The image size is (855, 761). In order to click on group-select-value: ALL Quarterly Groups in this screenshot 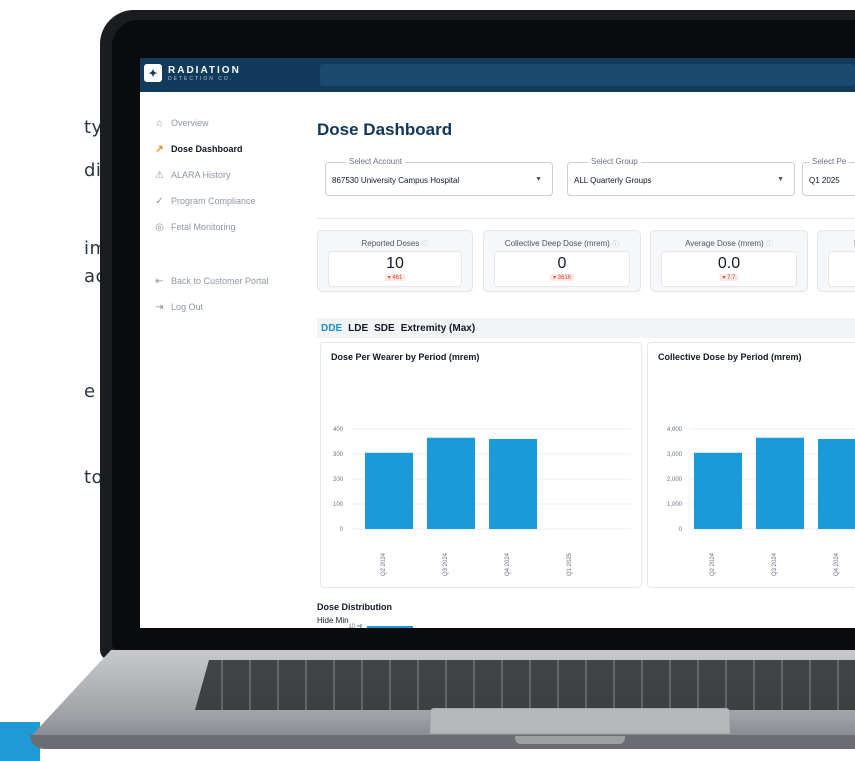, I will do `click(613, 180)`.